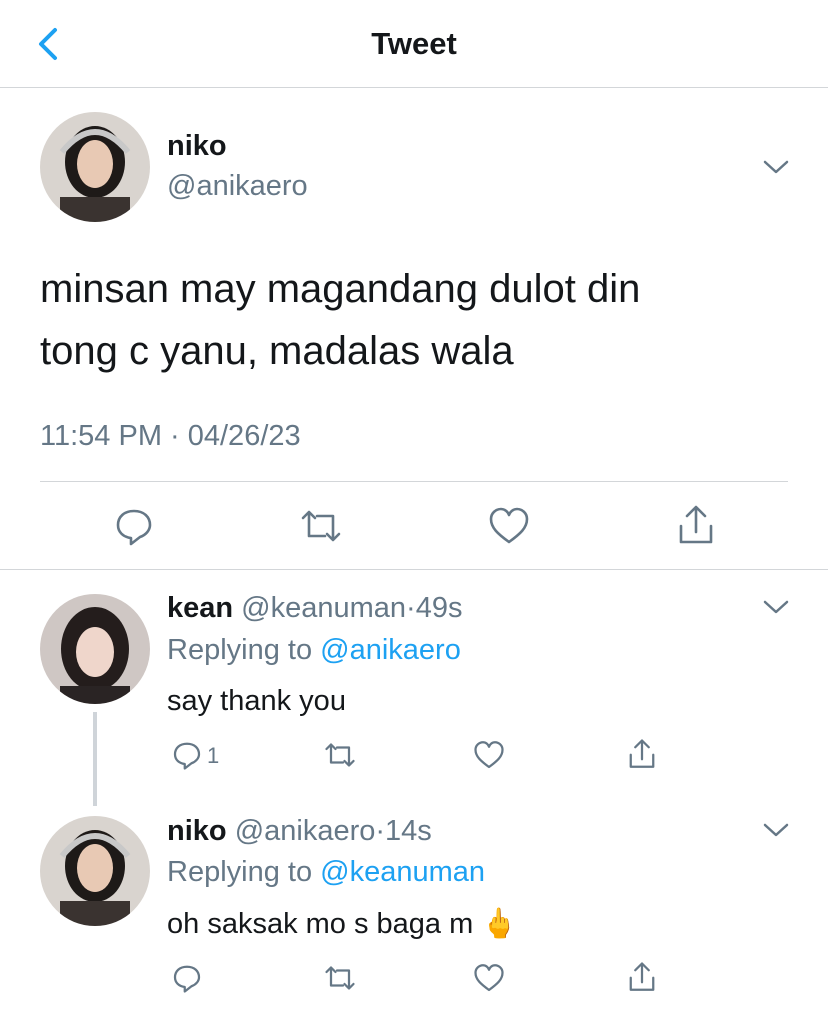  What do you see at coordinates (340, 289) in the screenshot?
I see `tweet-text-line: minsan may magandang dulot din` at bounding box center [340, 289].